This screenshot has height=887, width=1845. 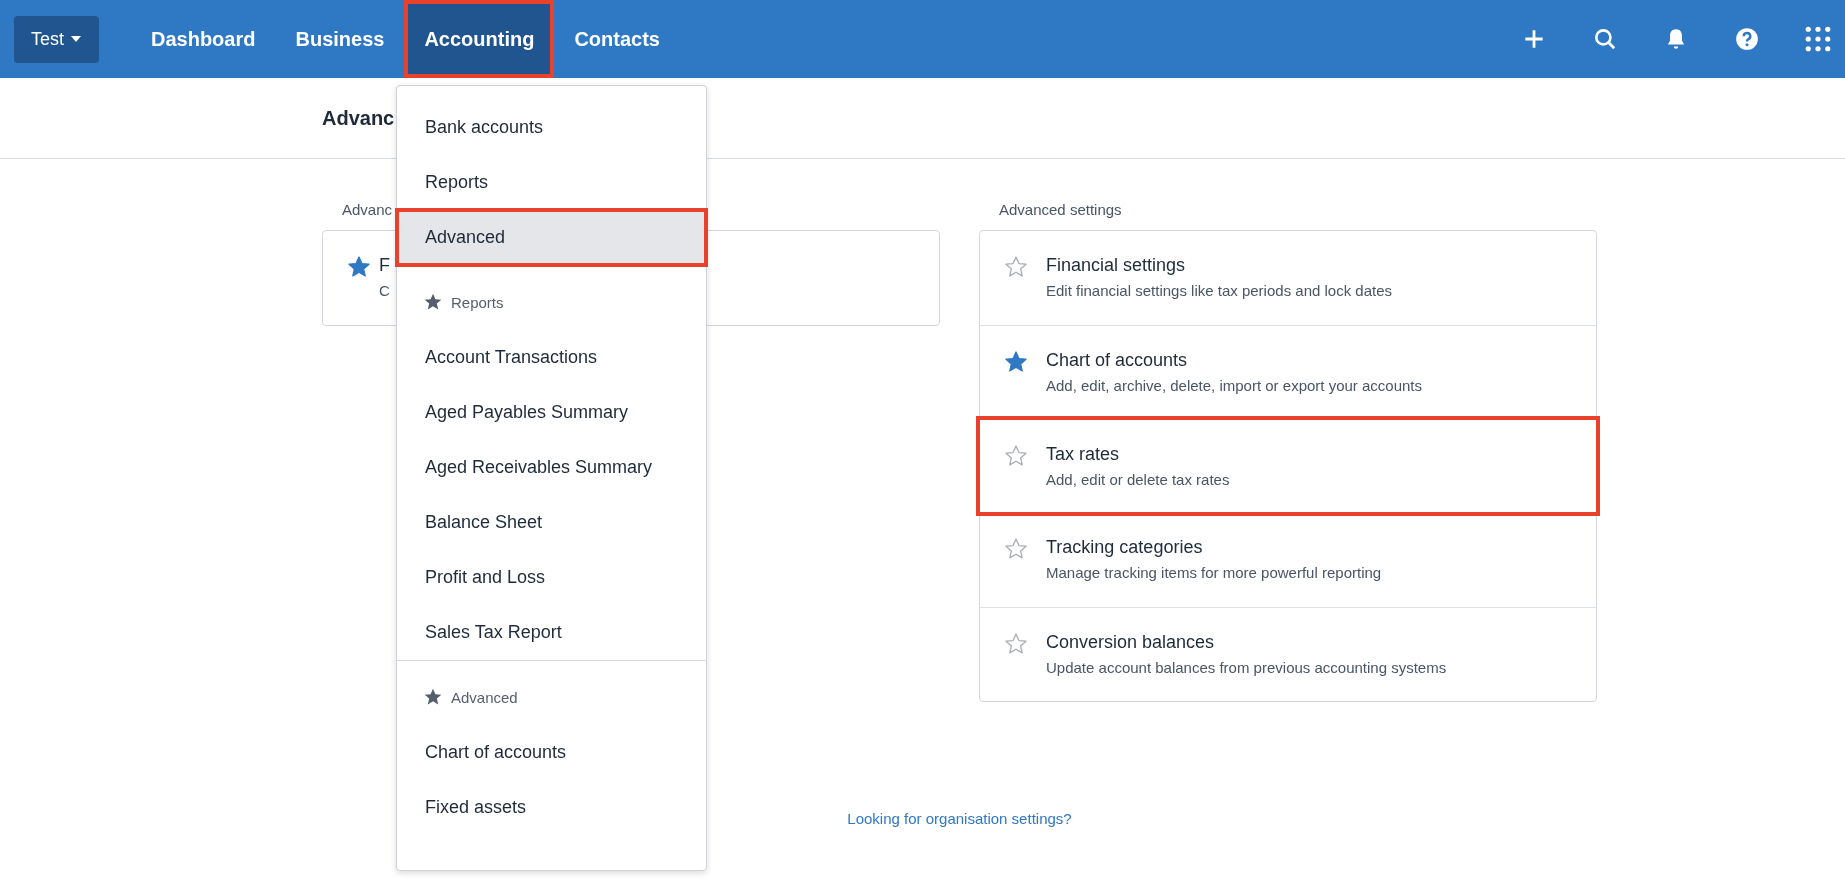 I want to click on setting-description: Manage tracking items for more powerful reporting, so click(x=1214, y=572).